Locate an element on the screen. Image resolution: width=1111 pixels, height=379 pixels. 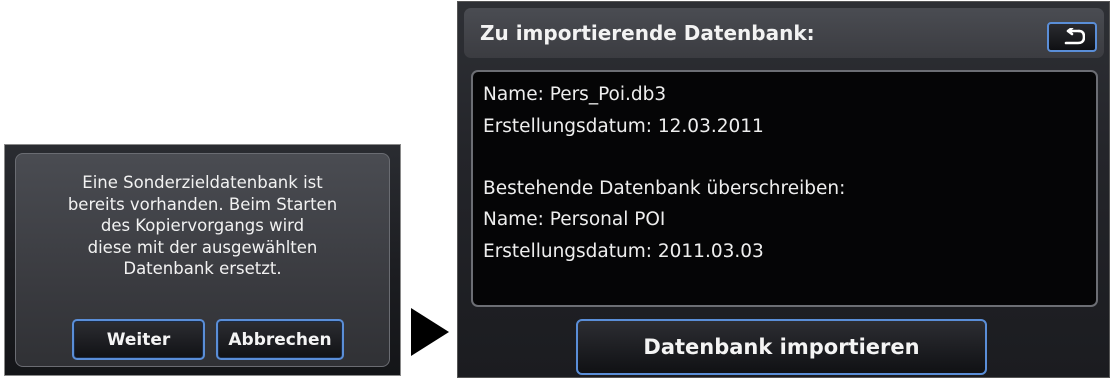
back-button is located at coordinates (1072, 37).